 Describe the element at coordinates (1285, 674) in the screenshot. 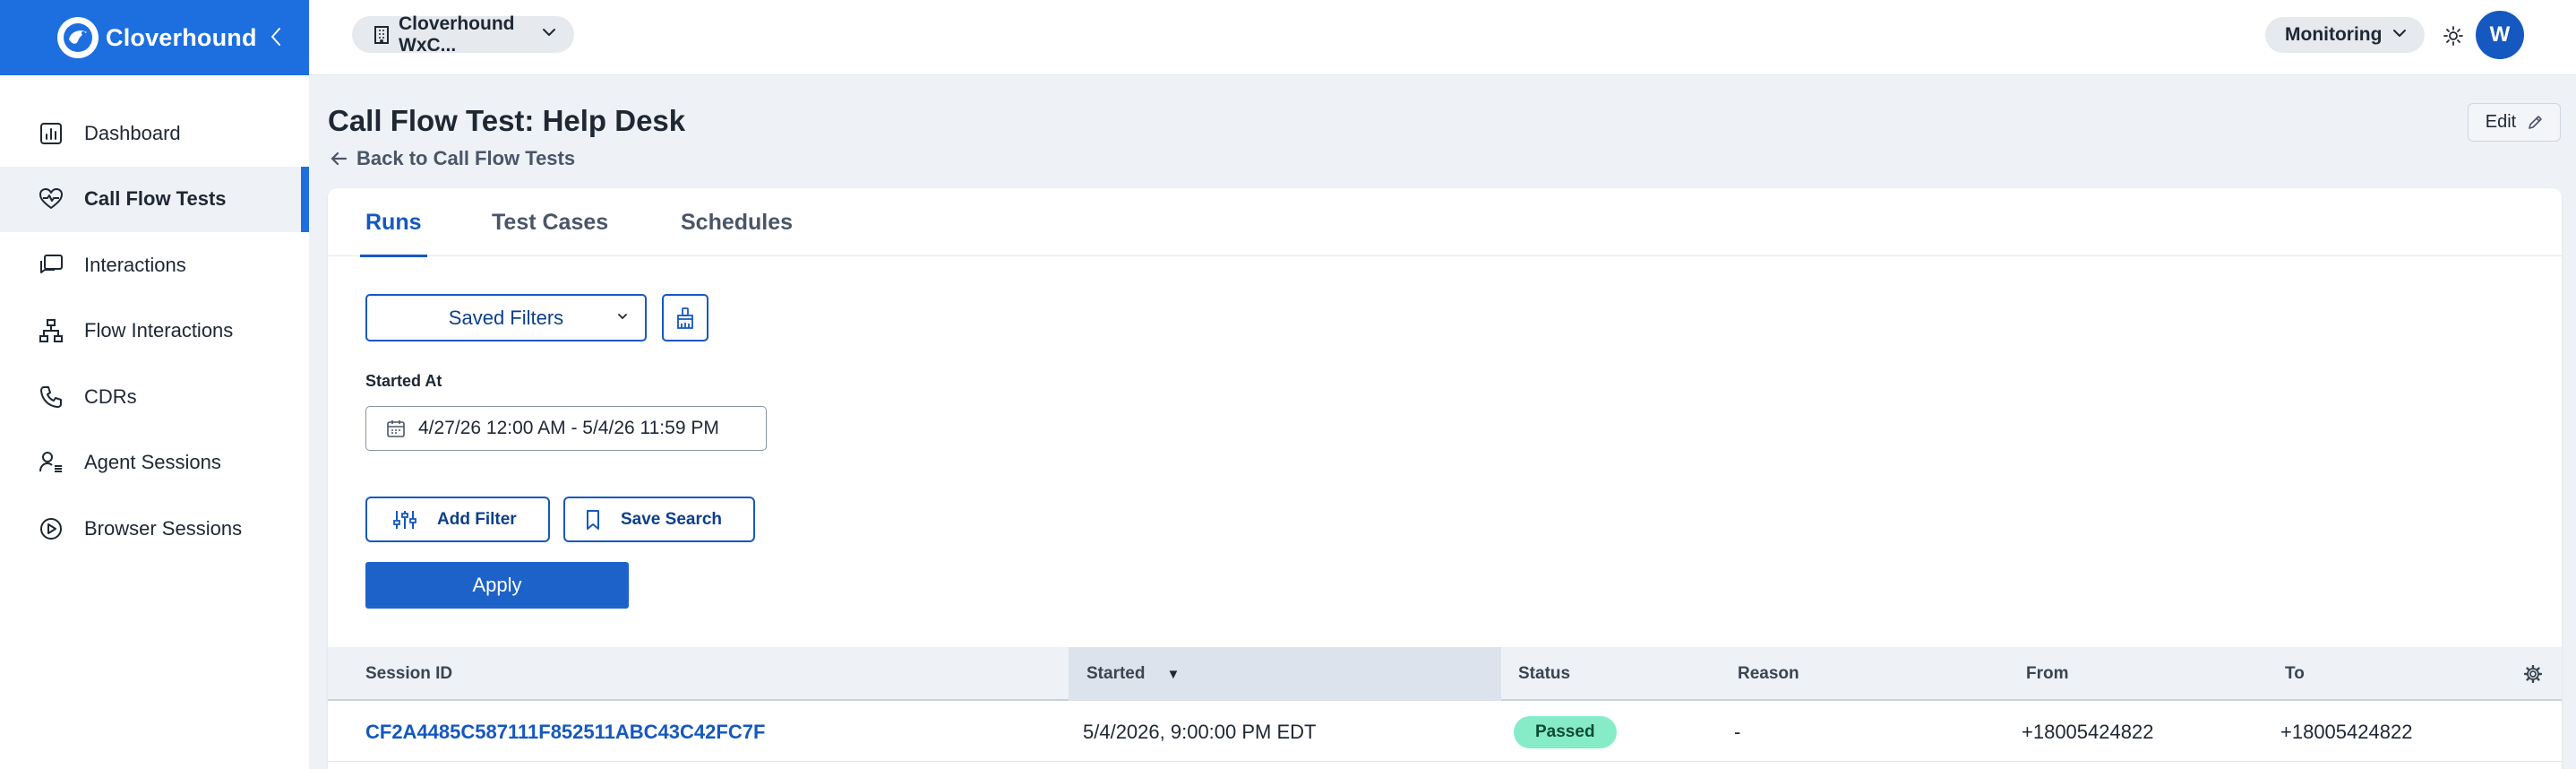

I see `column-header-started: Started ▼` at that location.